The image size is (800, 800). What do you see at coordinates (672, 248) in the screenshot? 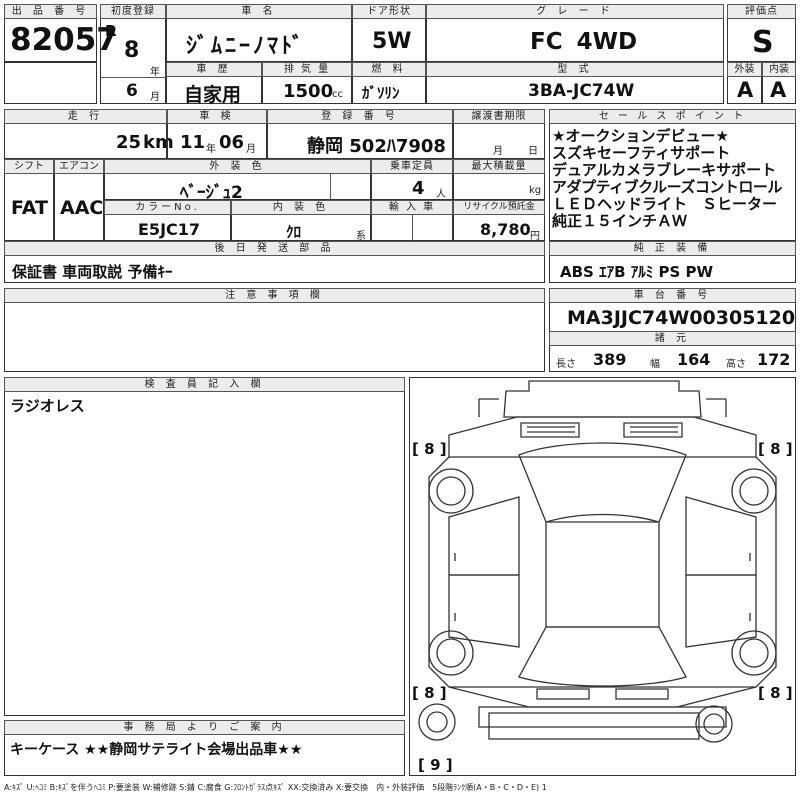
I see `equipment-label: 純 正 装 備` at bounding box center [672, 248].